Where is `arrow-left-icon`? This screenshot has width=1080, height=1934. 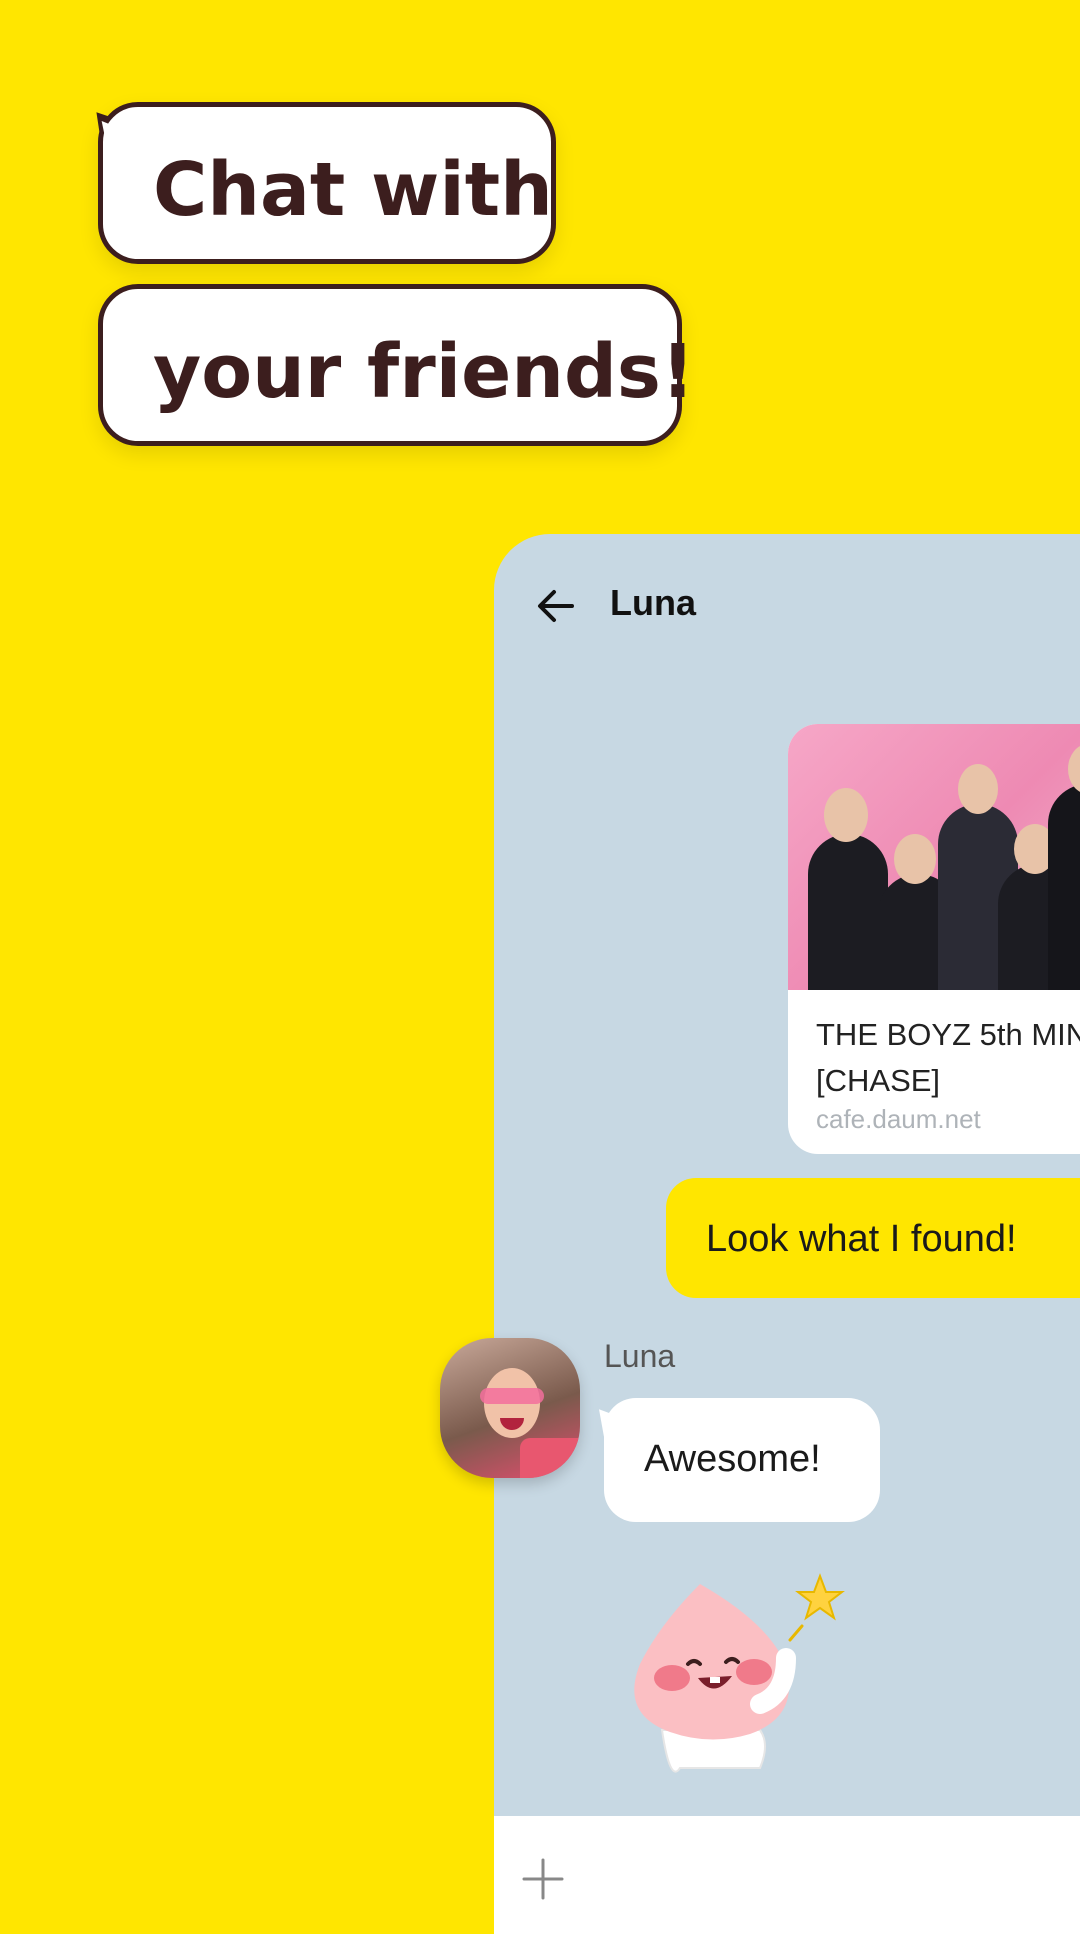 arrow-left-icon is located at coordinates (556, 606).